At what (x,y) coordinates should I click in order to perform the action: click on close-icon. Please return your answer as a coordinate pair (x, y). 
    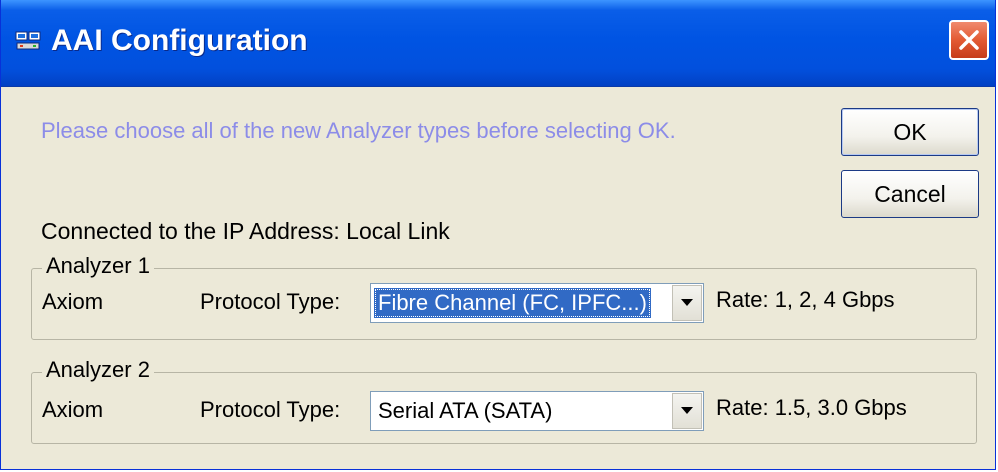
    Looking at the image, I should click on (969, 40).